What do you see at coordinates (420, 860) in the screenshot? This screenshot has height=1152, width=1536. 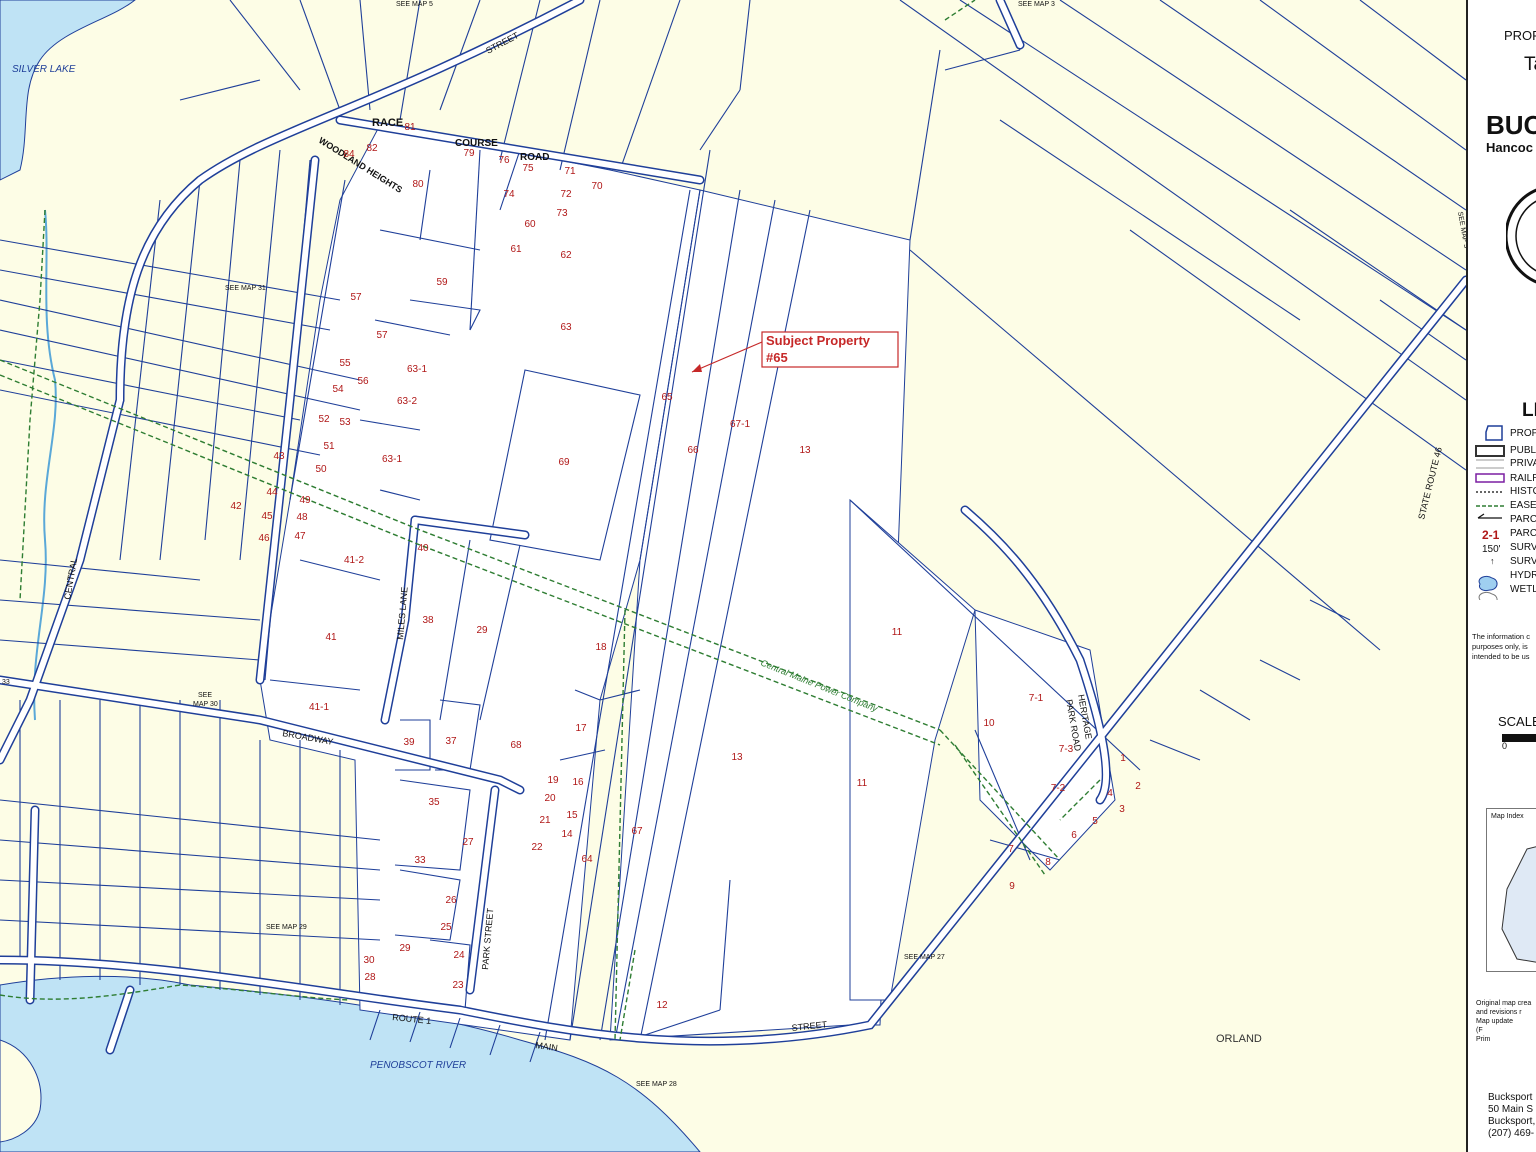 I see `parcel-label: 33` at bounding box center [420, 860].